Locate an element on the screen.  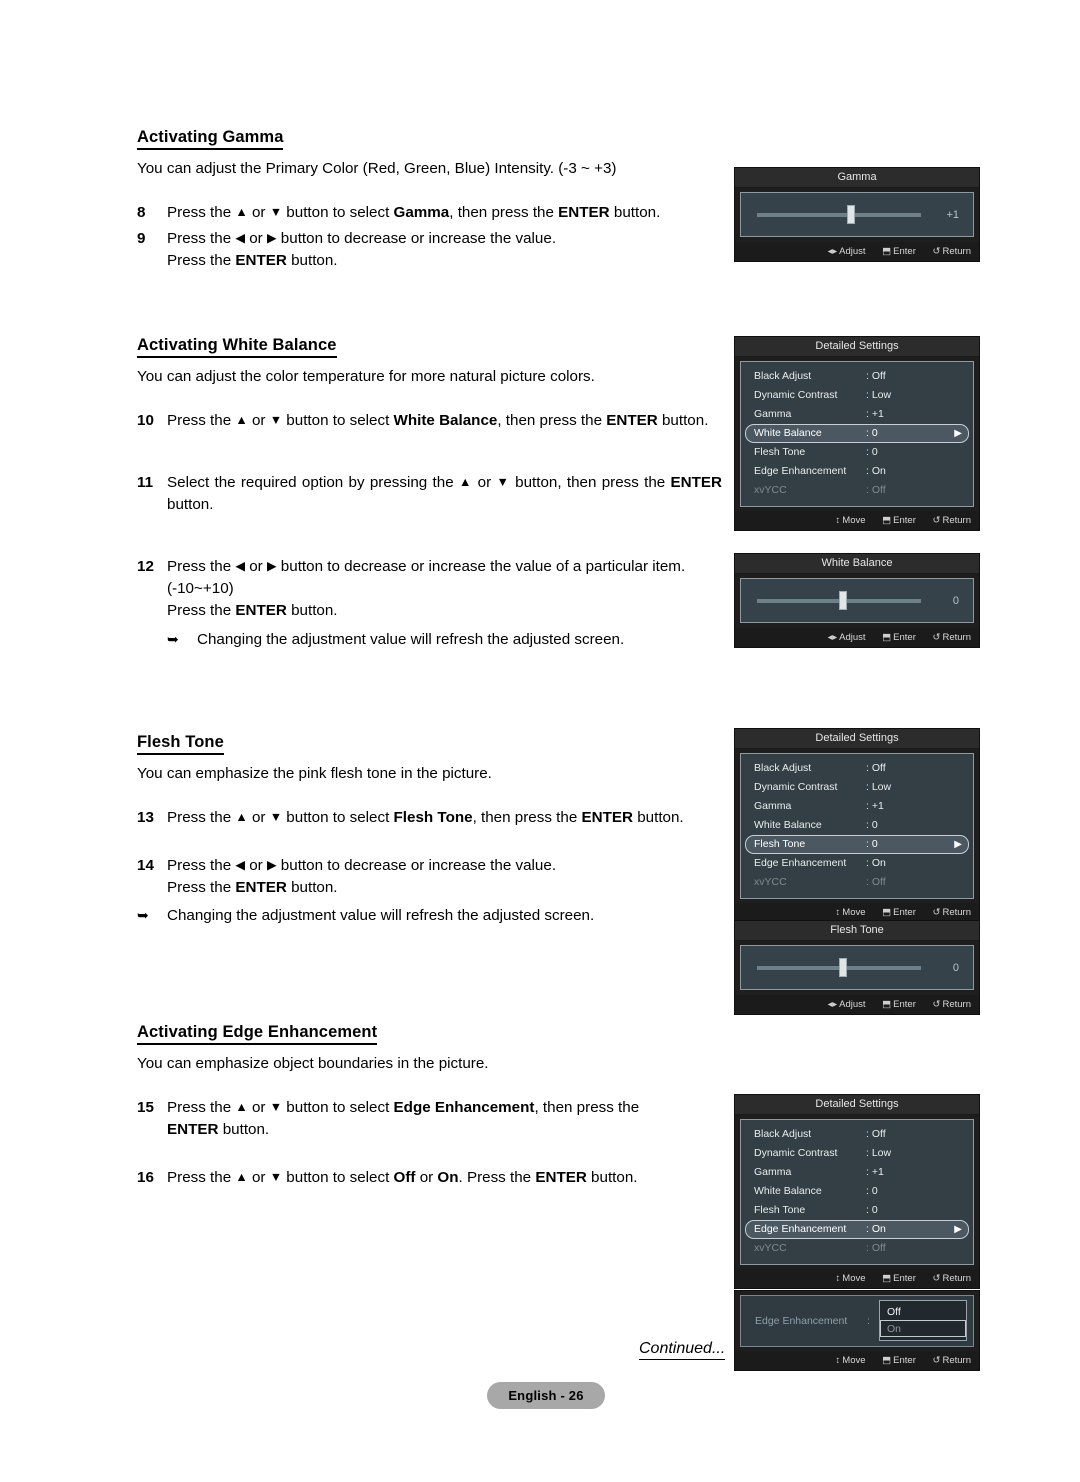
edge-enhancement-option-box: Edge Enhancement : Off On is located at coordinates (857, 1321).